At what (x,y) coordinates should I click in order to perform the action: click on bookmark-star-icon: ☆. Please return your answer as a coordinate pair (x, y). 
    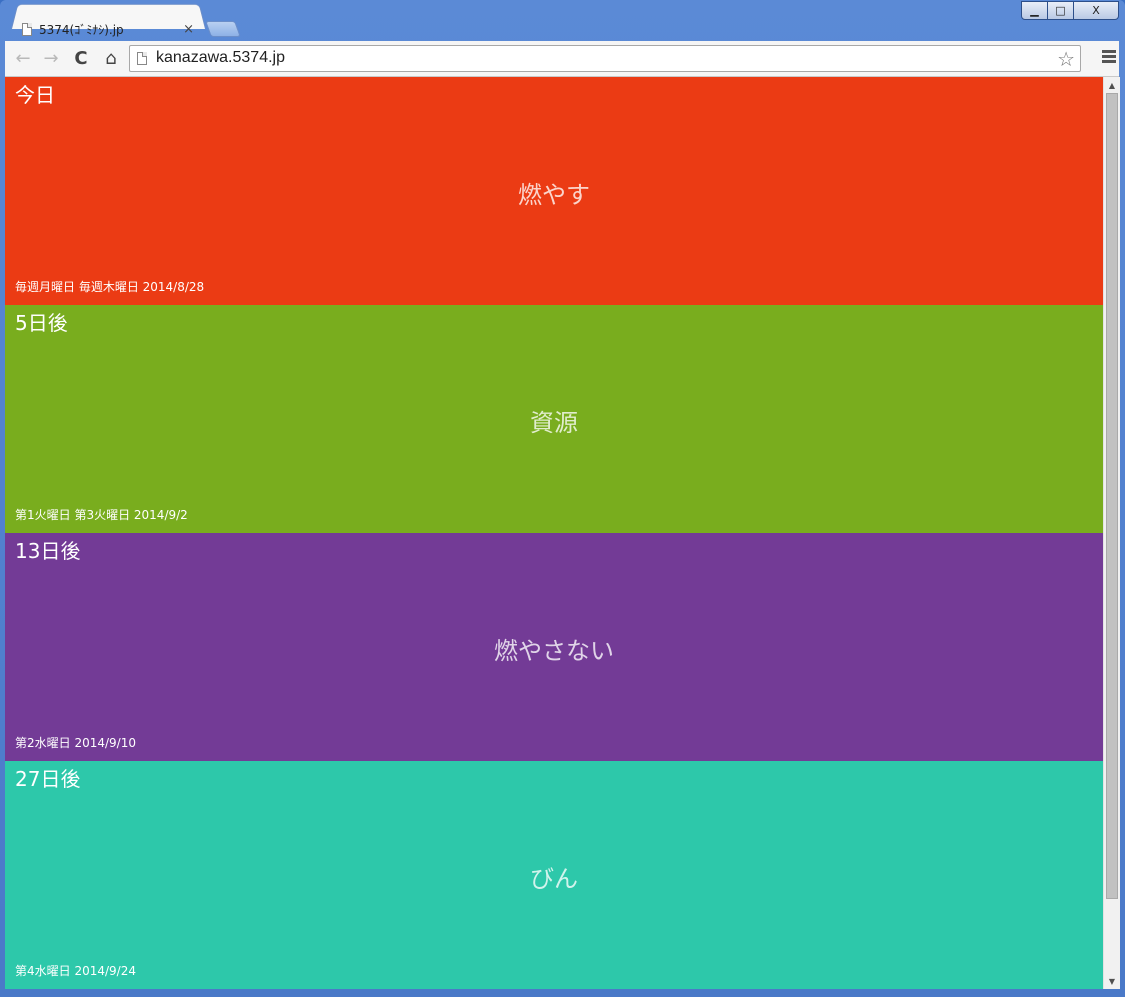
    Looking at the image, I should click on (1066, 59).